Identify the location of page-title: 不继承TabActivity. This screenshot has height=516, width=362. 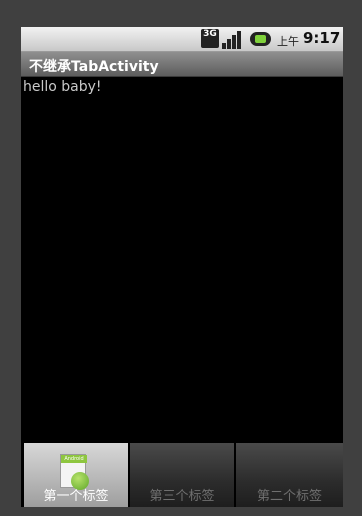
(94, 67).